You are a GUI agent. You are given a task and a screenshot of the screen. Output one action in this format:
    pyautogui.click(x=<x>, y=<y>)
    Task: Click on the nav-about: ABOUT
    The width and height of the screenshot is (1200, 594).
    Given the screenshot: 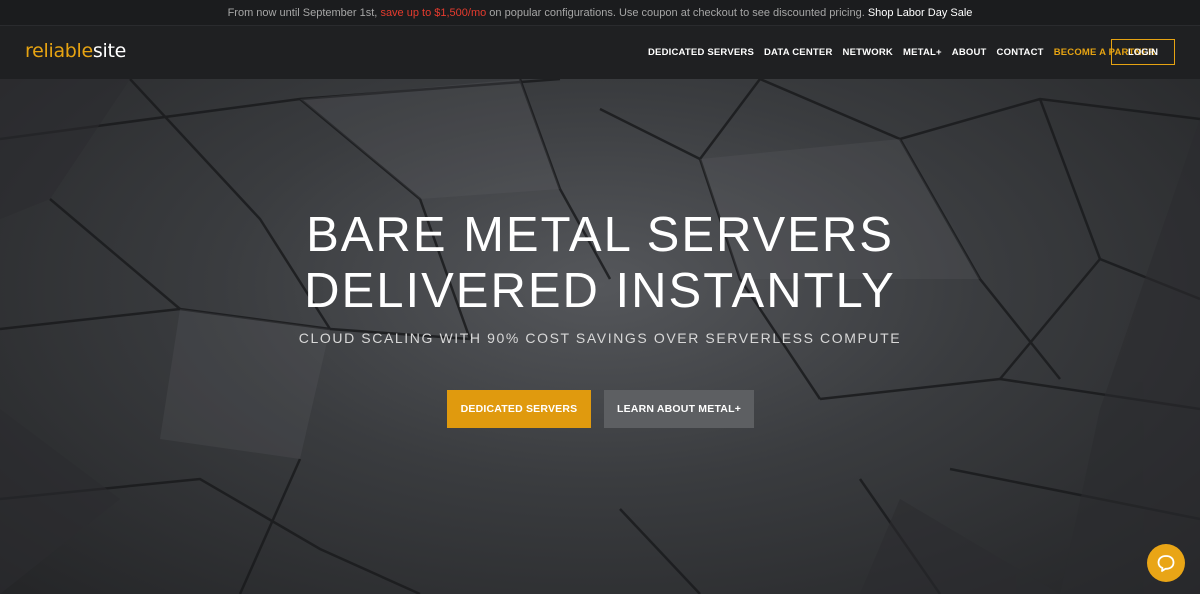 What is the action you would take?
    pyautogui.click(x=969, y=52)
    